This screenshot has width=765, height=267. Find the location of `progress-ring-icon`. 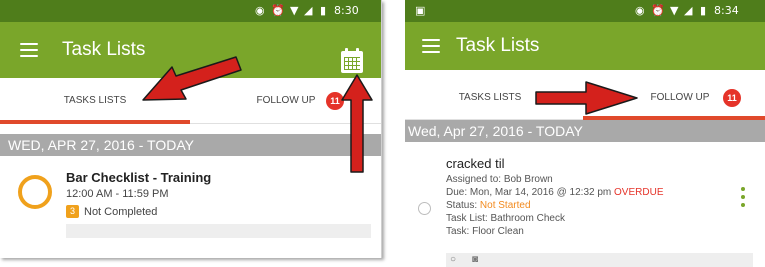

progress-ring-icon is located at coordinates (35, 192).